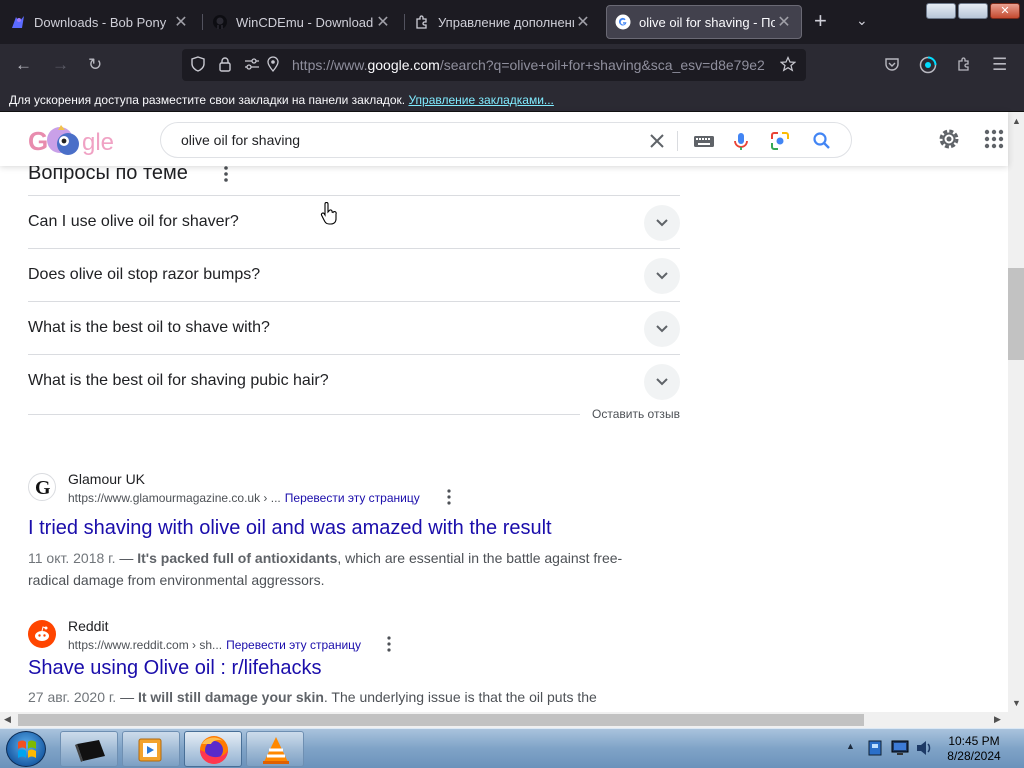  I want to click on location-icon, so click(273, 66).